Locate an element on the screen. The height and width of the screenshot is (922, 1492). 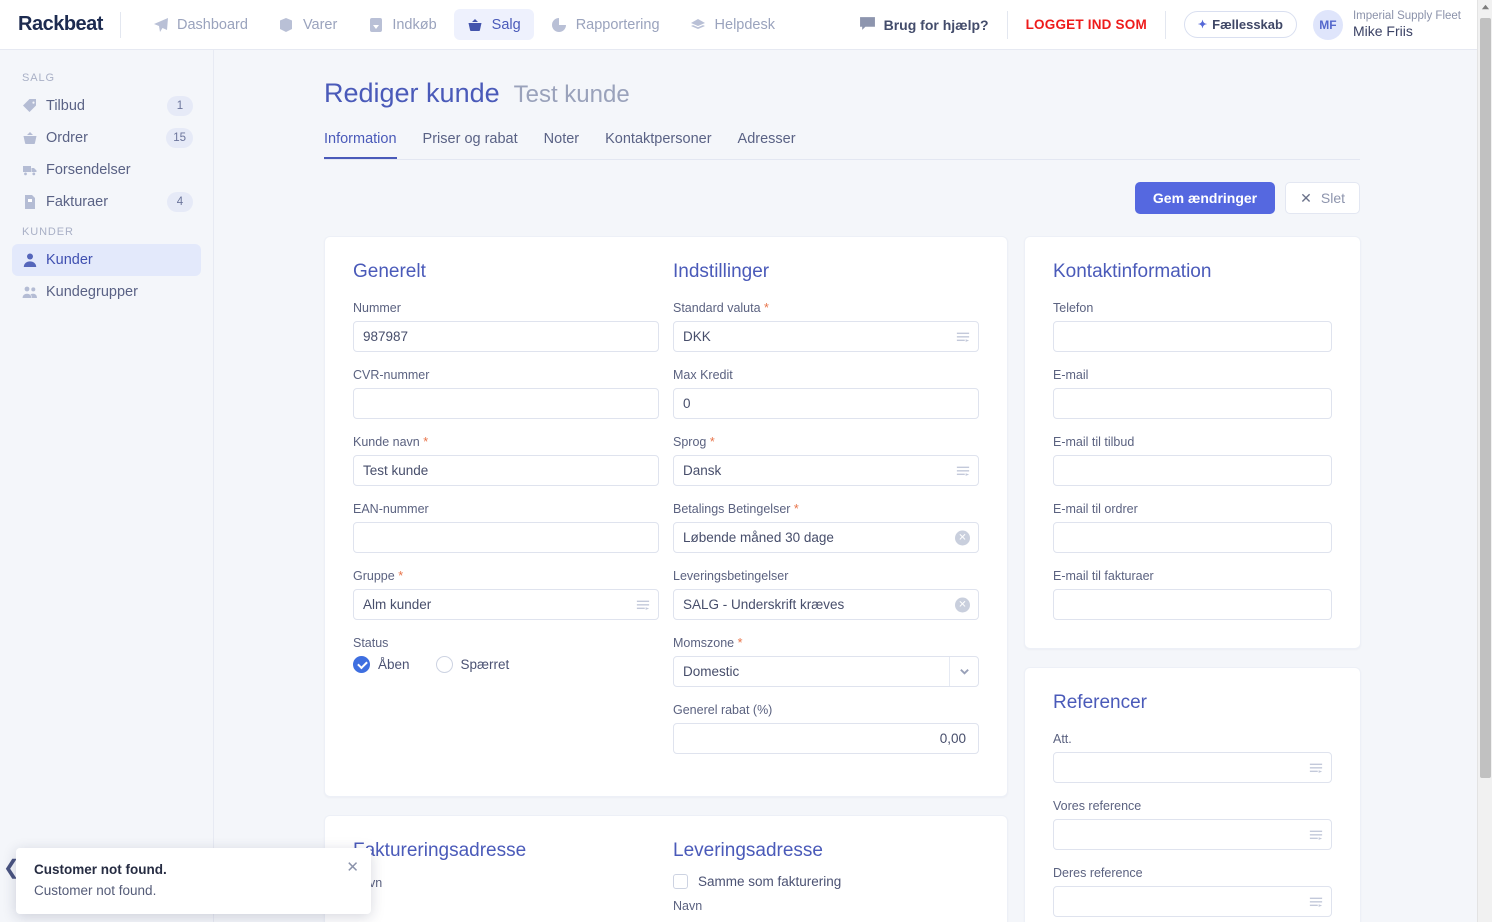
nav-item-varer: Varer is located at coordinates (307, 24).